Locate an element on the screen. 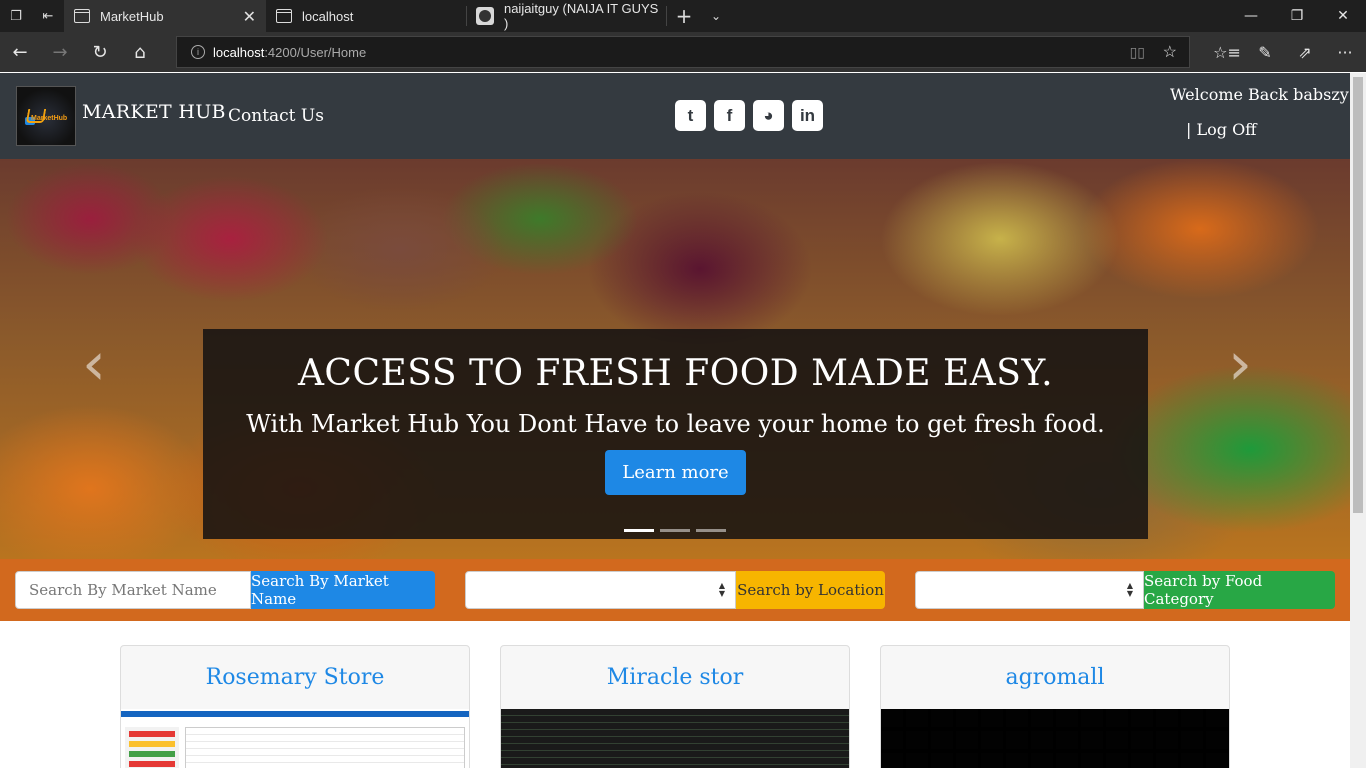  favorites-hub-icon: ☆≡ is located at coordinates (1227, 52).